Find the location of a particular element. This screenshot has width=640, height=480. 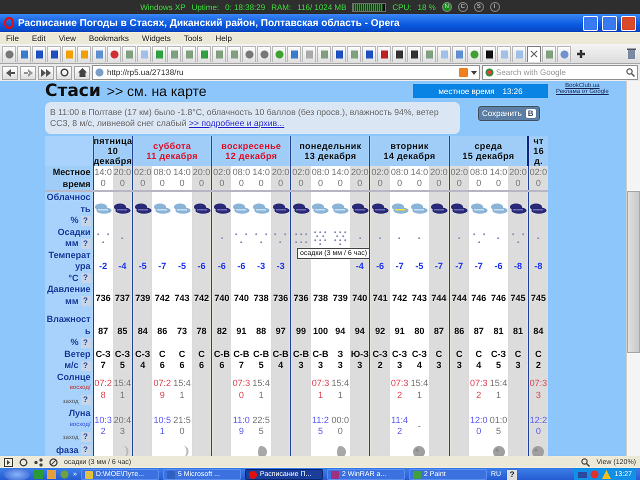

pressure-cell-text: 741 is located at coordinates (380, 299).